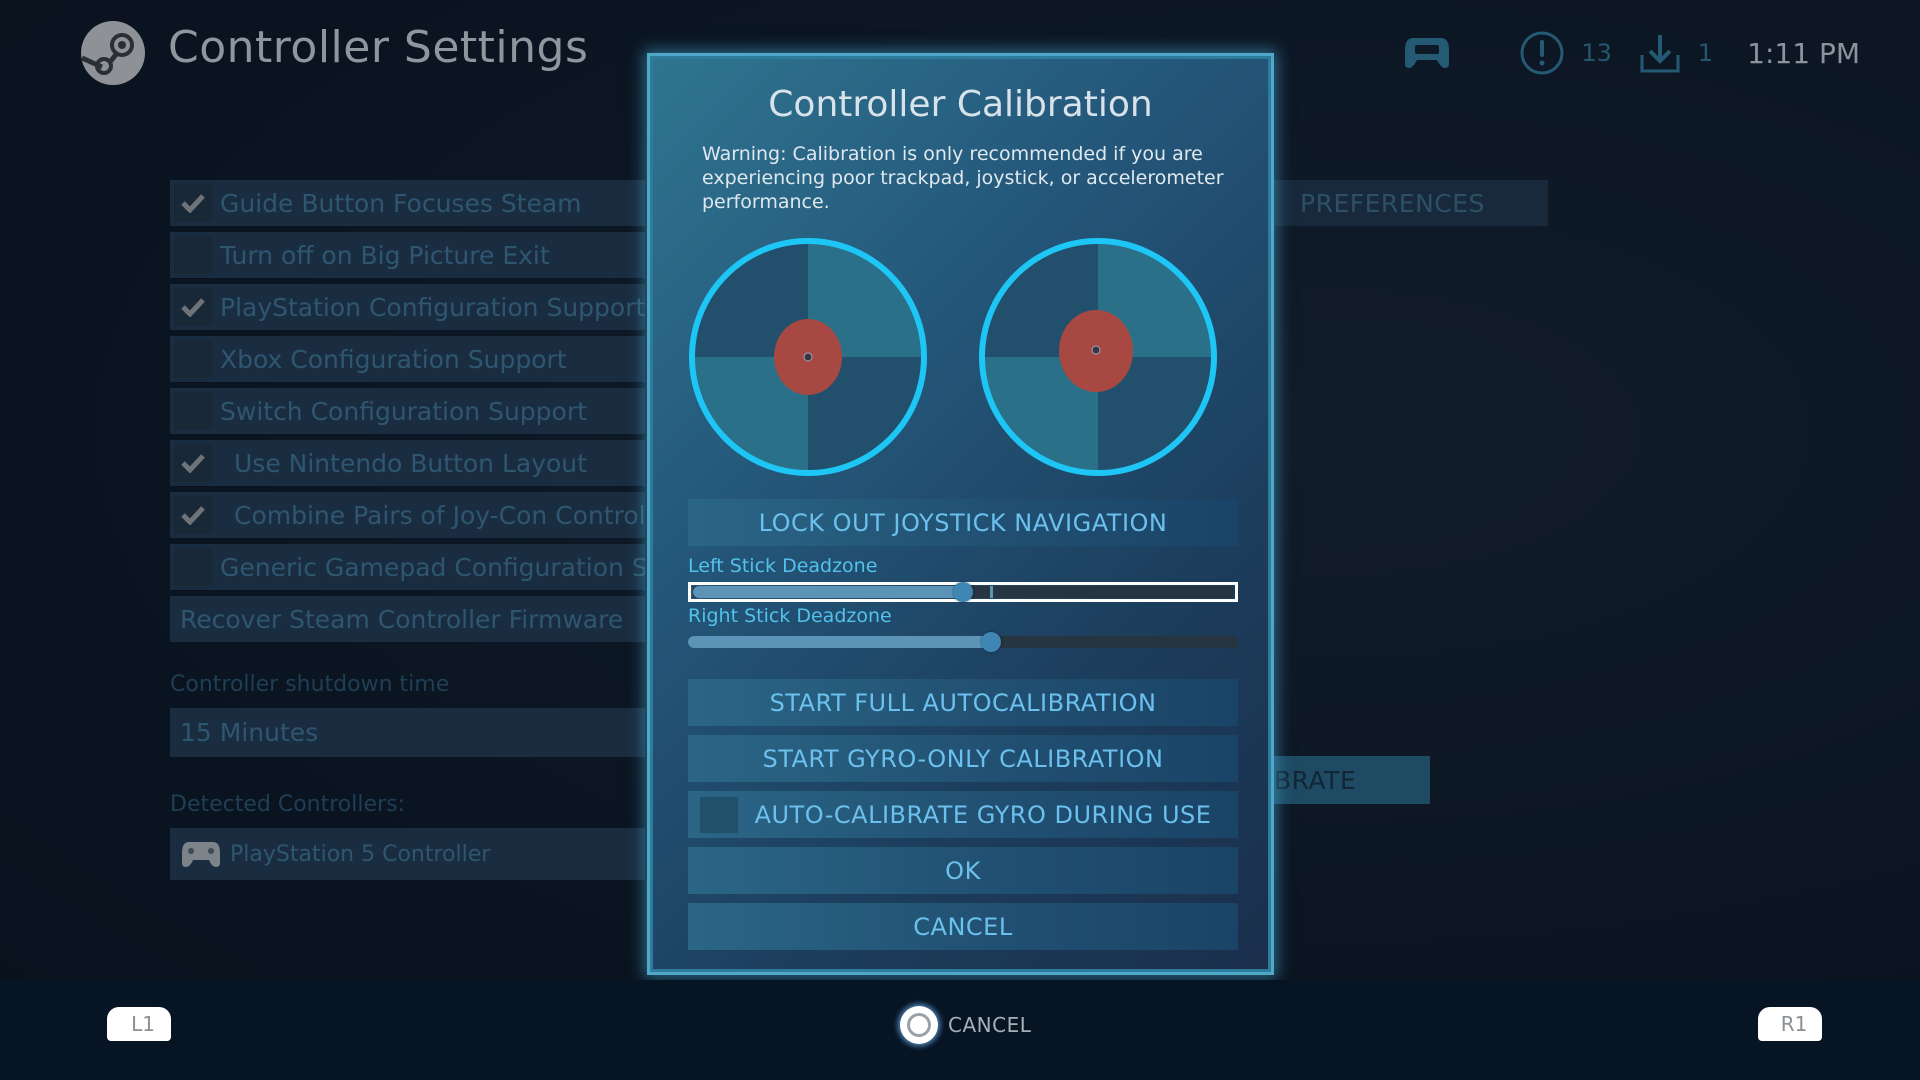 The width and height of the screenshot is (1920, 1080). I want to click on right-stick-visualizer, so click(1098, 357).